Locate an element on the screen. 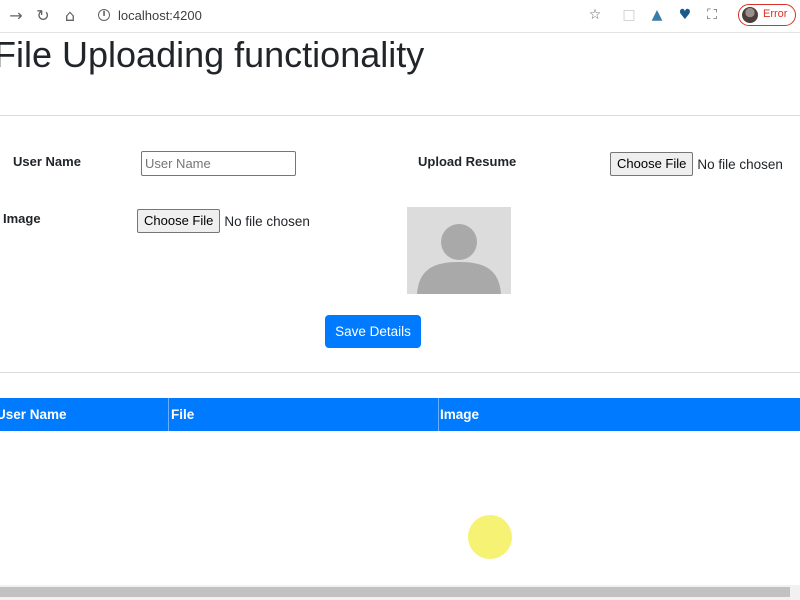  info-icon: i is located at coordinates (104, 15).